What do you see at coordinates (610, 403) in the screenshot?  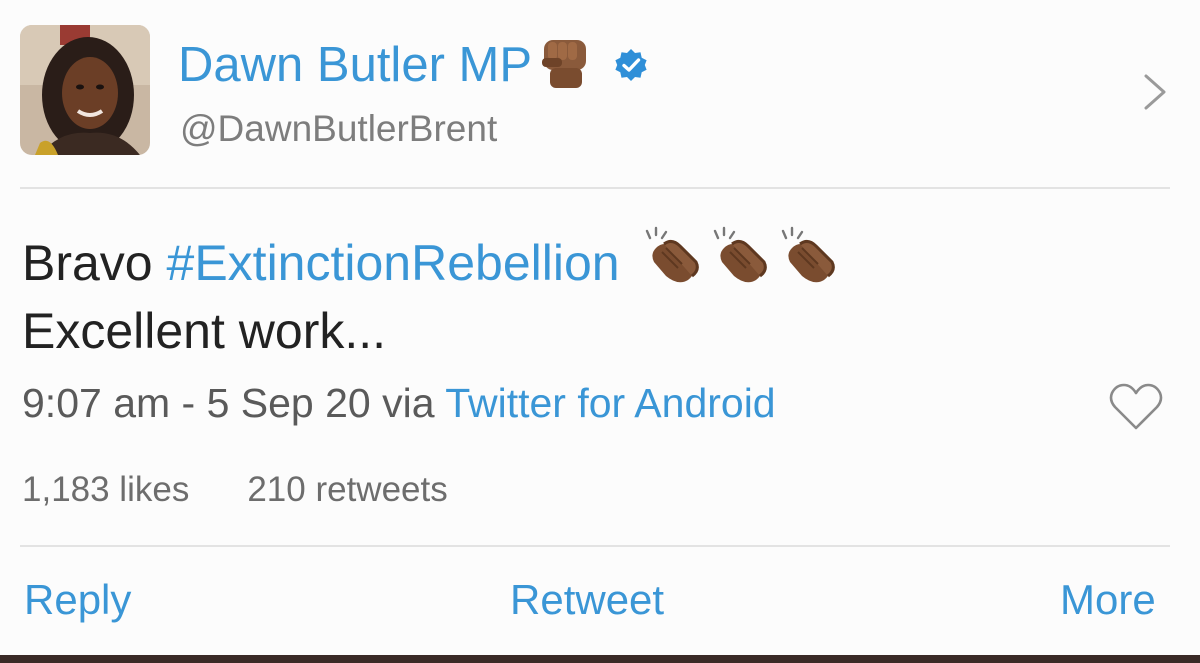 I see `tweet-source-link: Twitter for Android` at bounding box center [610, 403].